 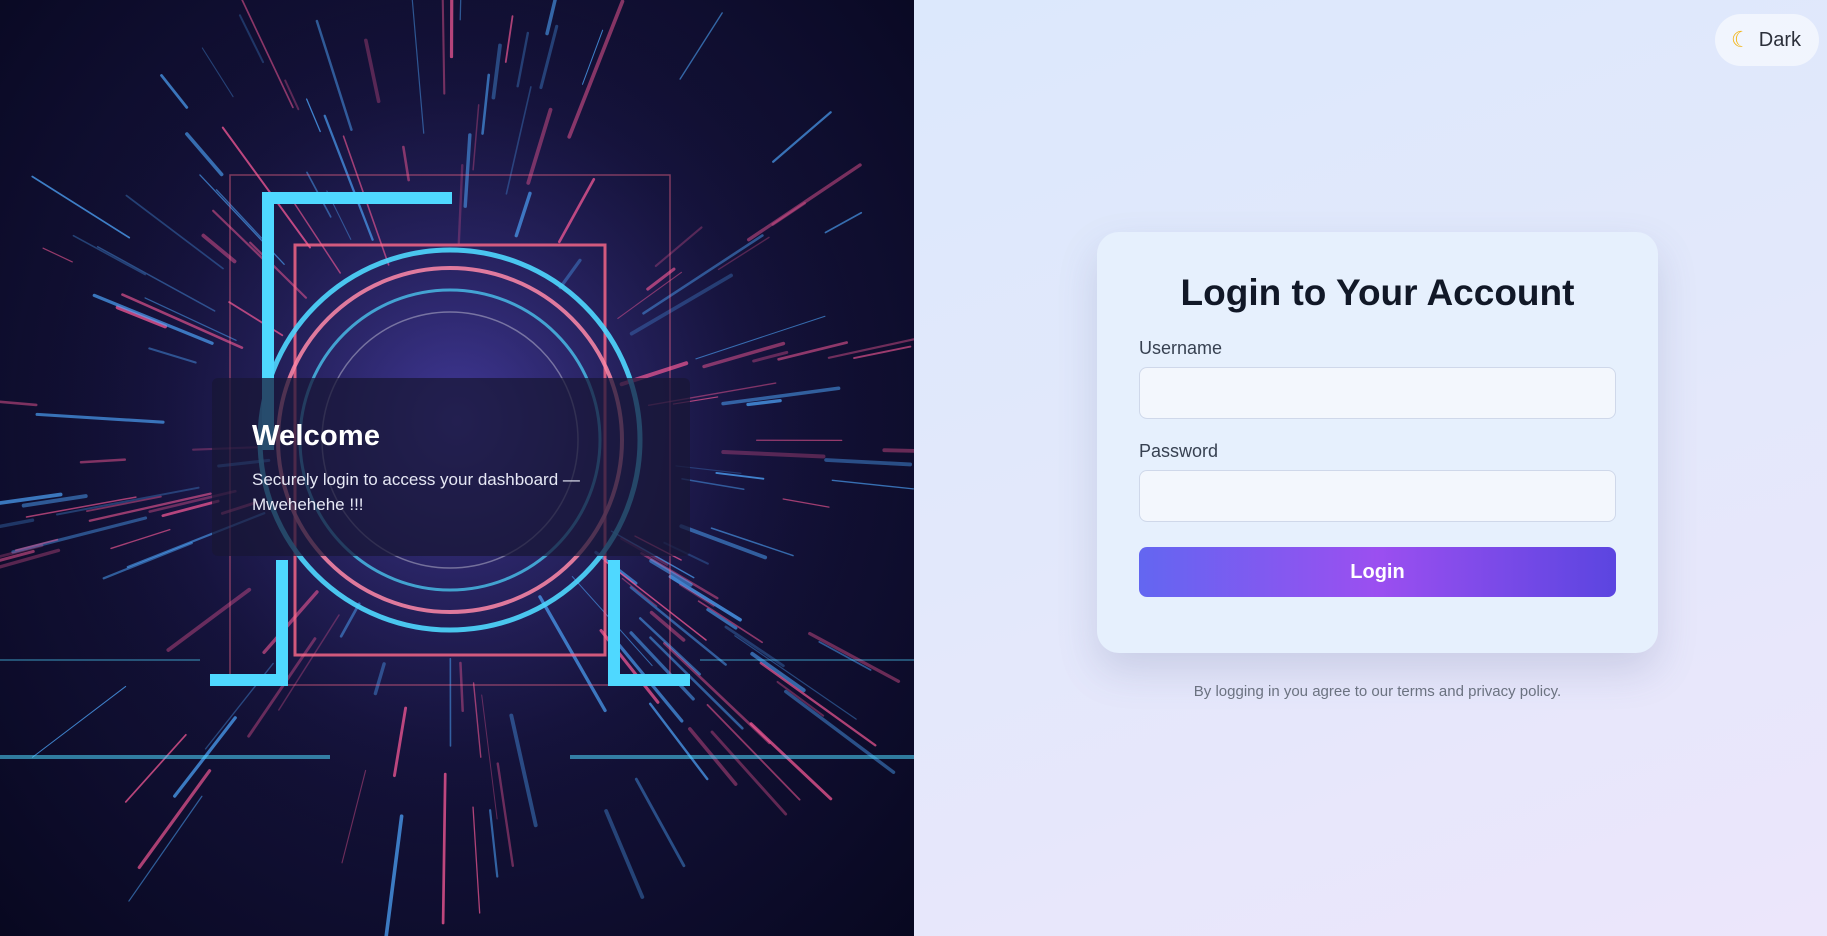 I want to click on username-field, so click(x=1377, y=393).